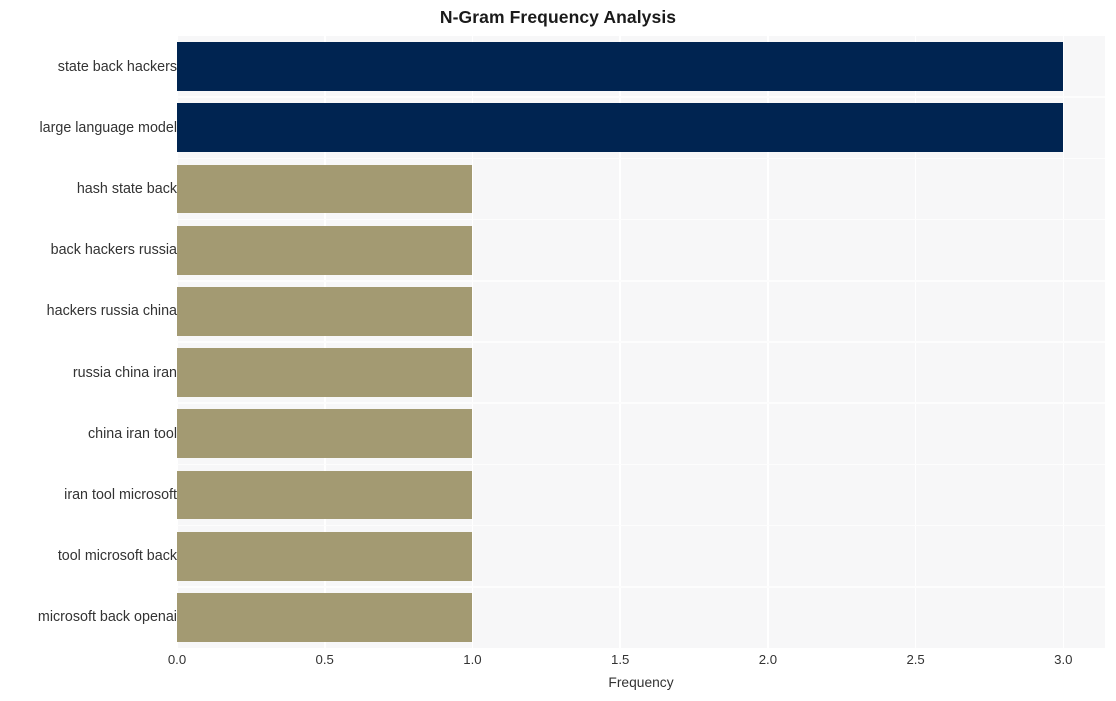 The width and height of the screenshot is (1116, 701). What do you see at coordinates (126, 189) in the screenshot?
I see `y-axis-tick-label: hash state back` at bounding box center [126, 189].